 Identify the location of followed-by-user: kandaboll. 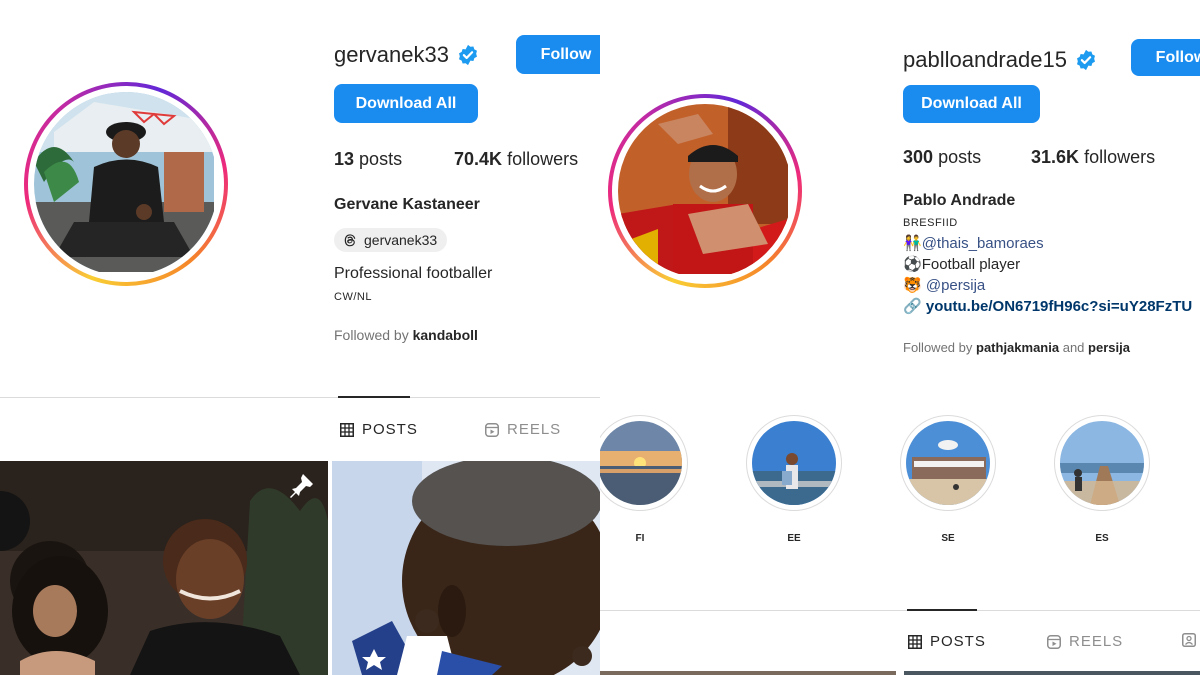
(445, 335).